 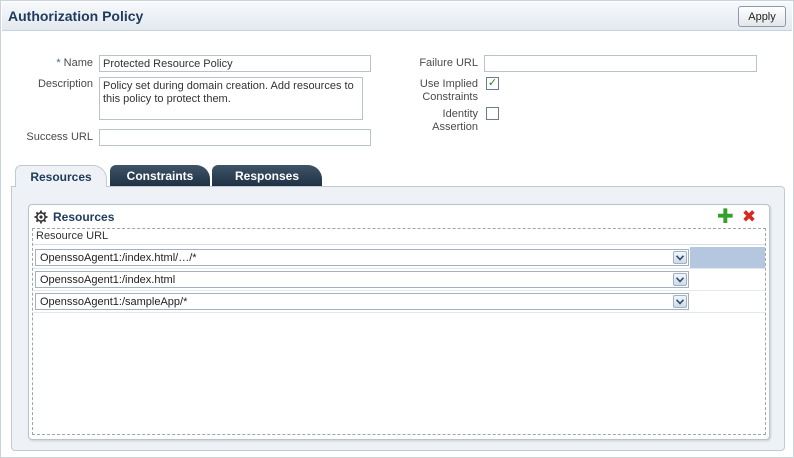 What do you see at coordinates (749, 216) in the screenshot?
I see `delete-icon: ✖` at bounding box center [749, 216].